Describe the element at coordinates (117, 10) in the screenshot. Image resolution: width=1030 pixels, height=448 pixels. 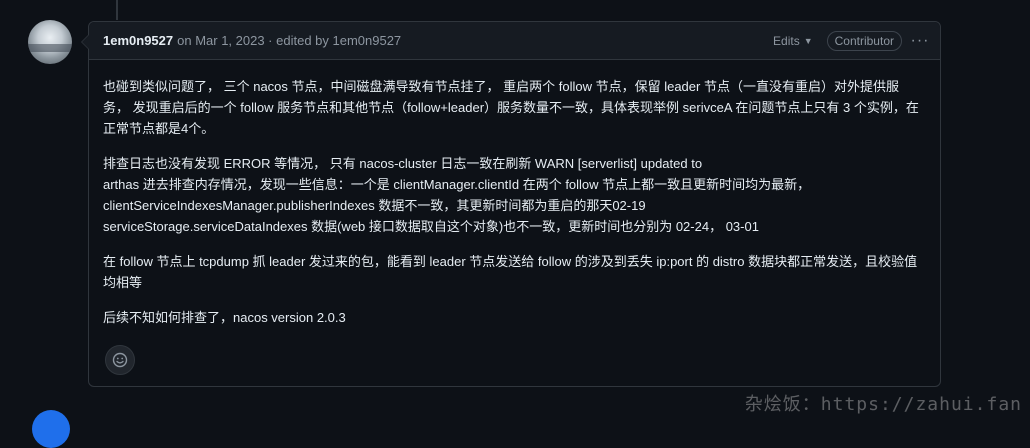
I see `timeline-line` at that location.